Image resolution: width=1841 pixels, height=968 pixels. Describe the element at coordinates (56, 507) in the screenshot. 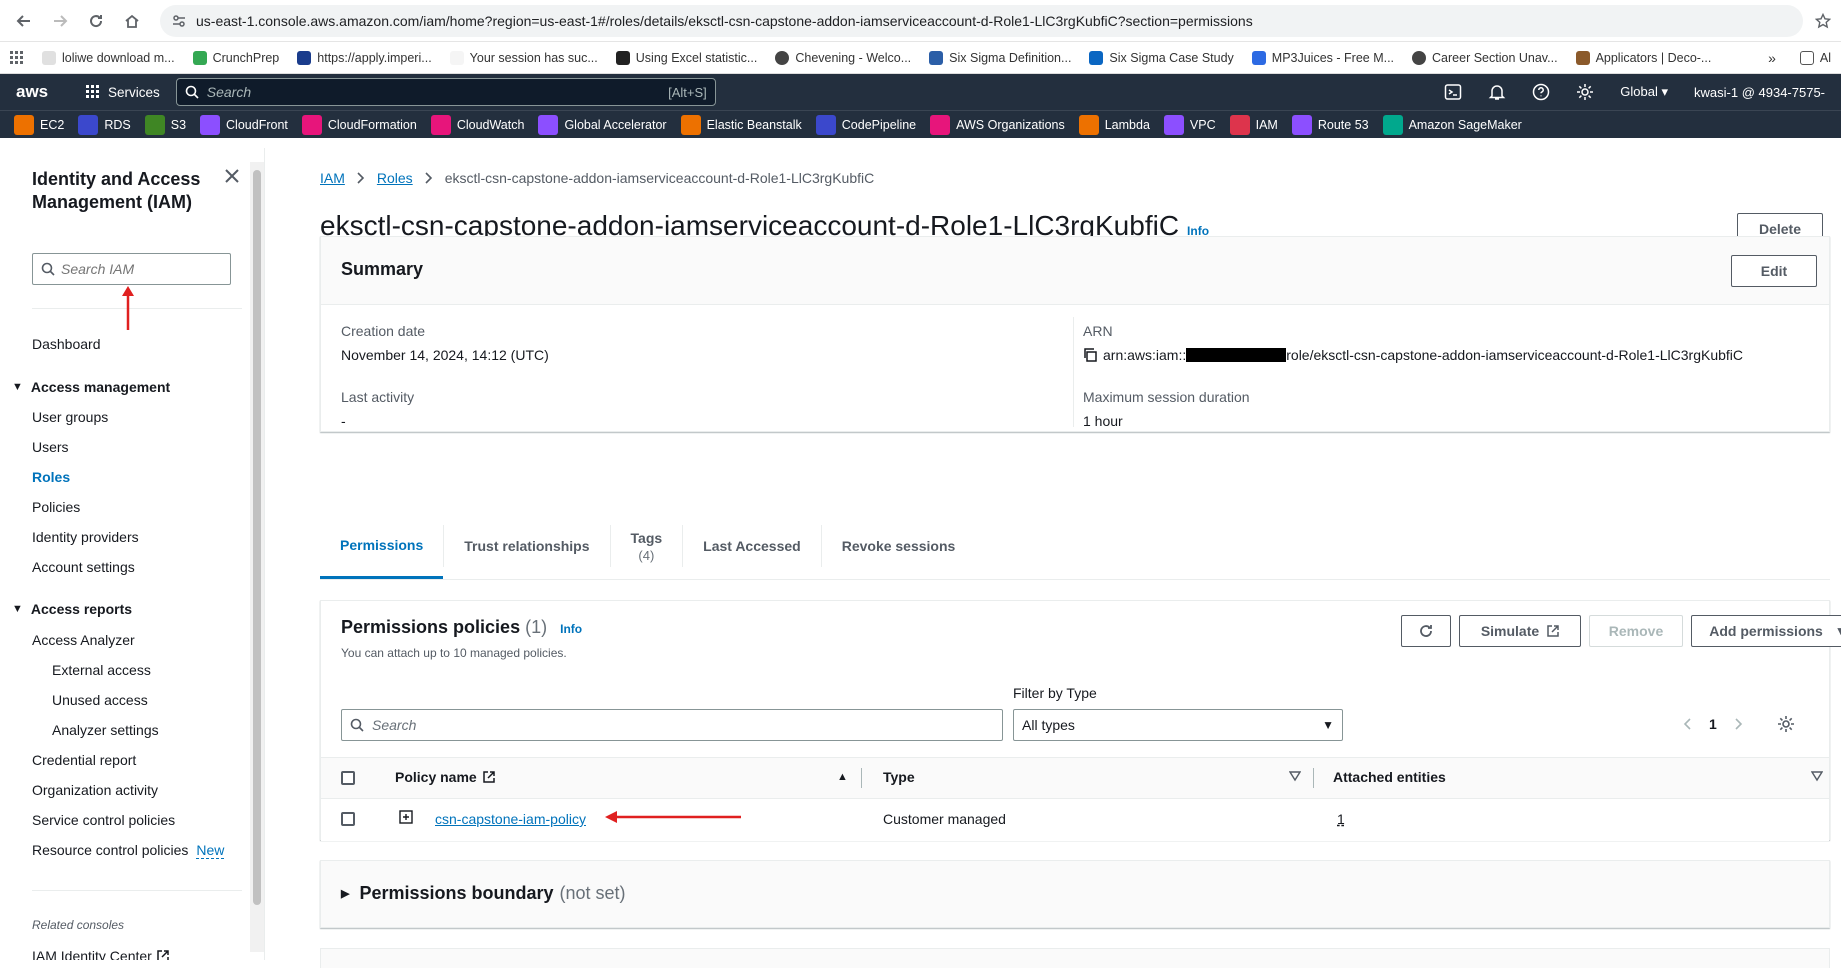

I see `sidebar-item-policies: Policies` at that location.